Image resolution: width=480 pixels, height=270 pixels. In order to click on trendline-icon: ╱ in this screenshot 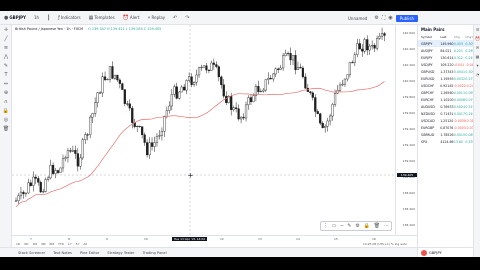, I will do `click(6, 38)`.